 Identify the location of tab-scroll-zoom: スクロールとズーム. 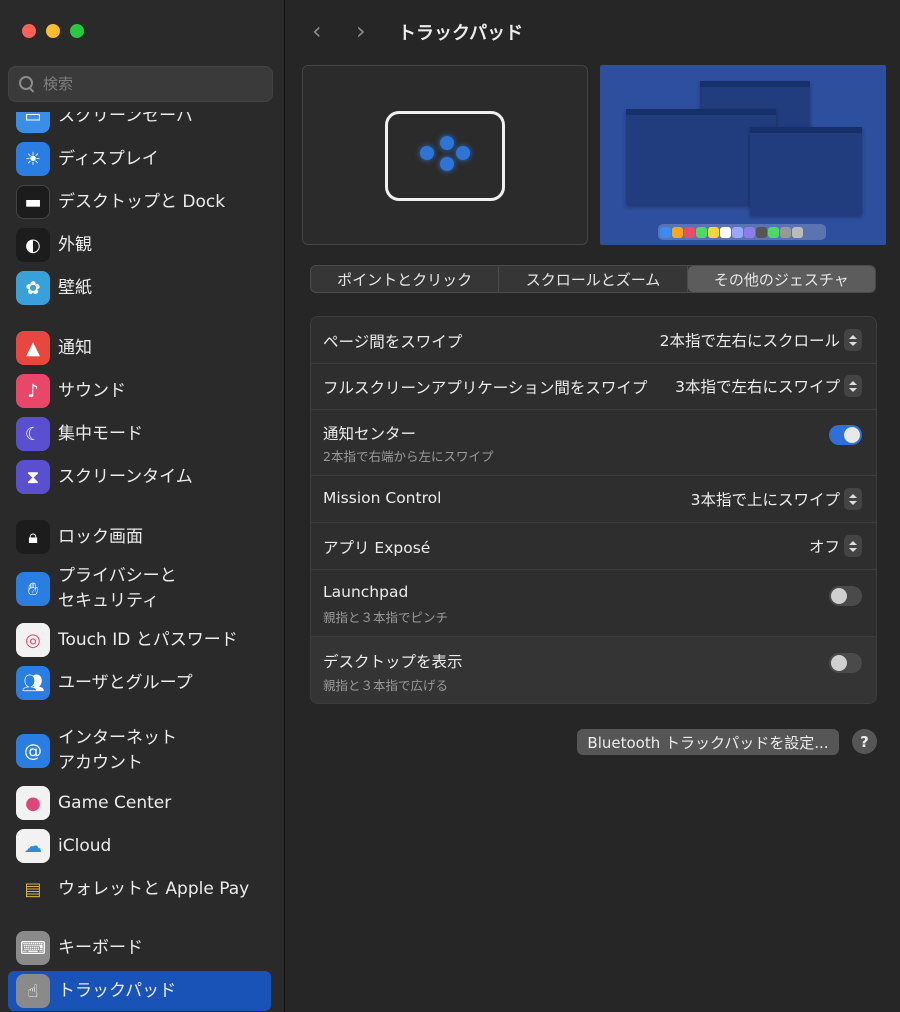
(593, 279).